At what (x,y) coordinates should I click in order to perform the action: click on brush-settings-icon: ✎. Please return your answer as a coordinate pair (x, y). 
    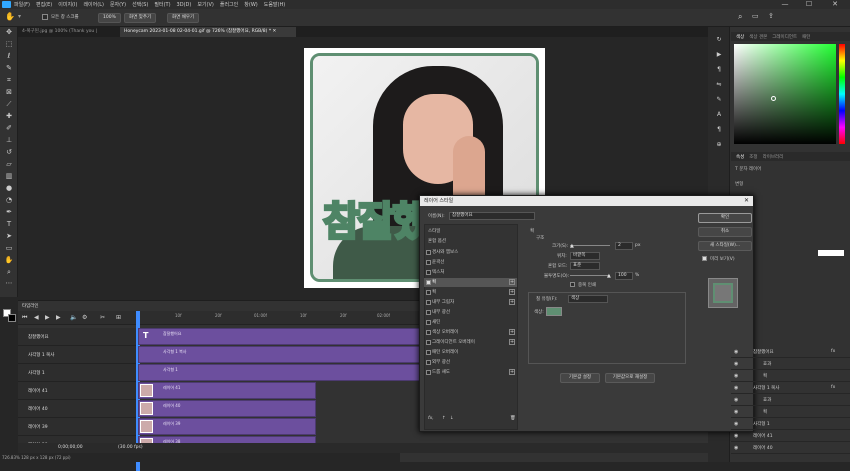
    Looking at the image, I should click on (719, 100).